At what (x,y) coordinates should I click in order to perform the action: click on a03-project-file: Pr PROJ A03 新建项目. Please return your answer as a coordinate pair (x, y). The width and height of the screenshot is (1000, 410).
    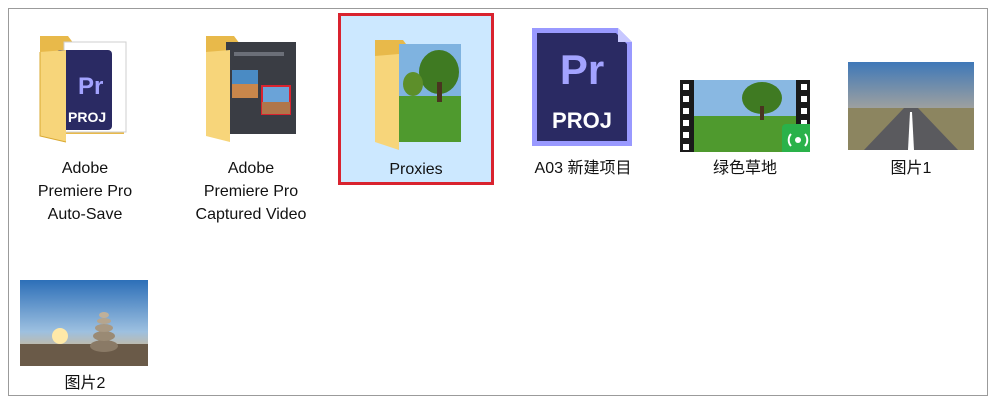
    Looking at the image, I should click on (583, 107).